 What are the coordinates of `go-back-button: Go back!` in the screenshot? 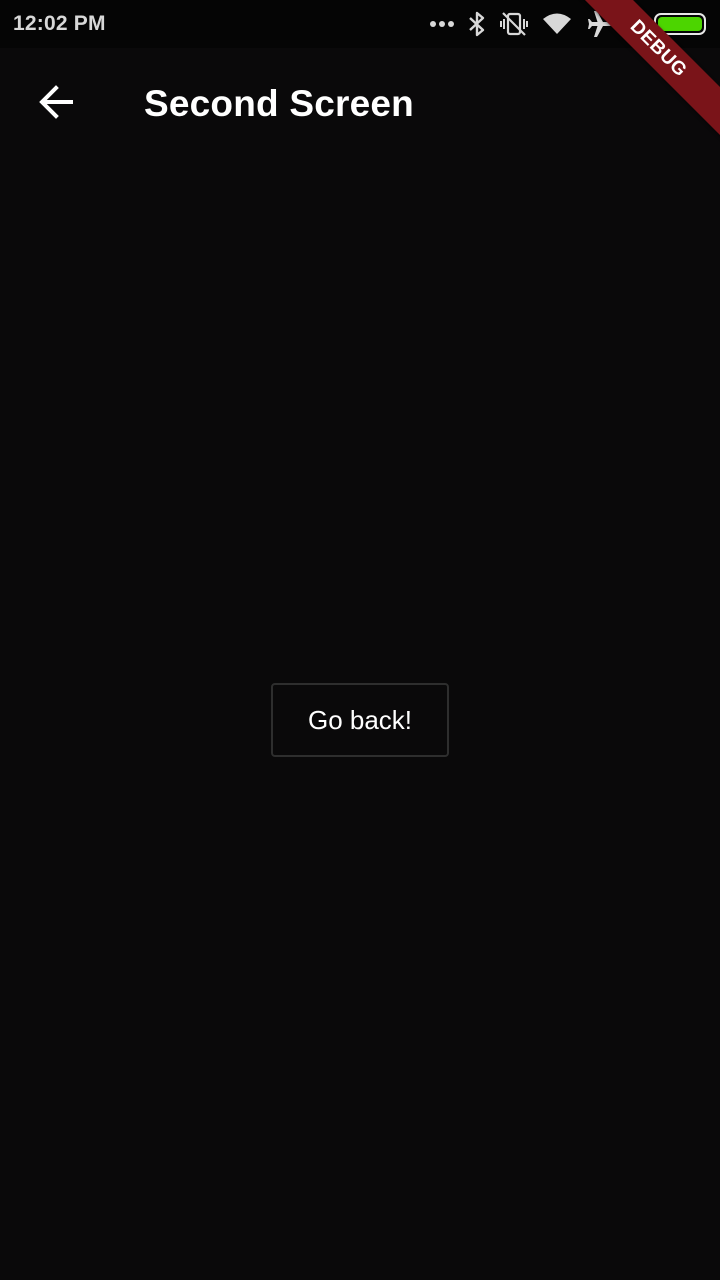 It's located at (360, 720).